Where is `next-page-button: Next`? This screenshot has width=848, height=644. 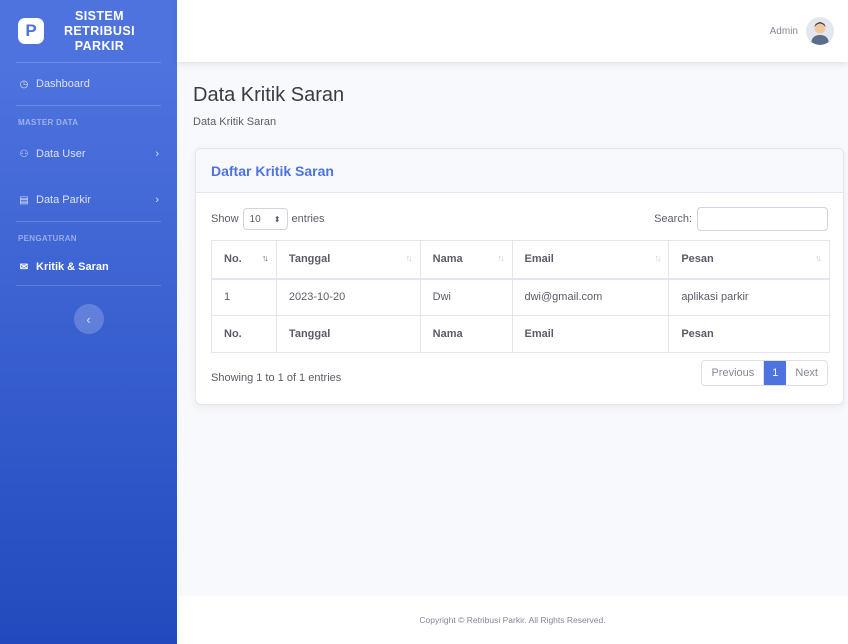
next-page-button: Next is located at coordinates (806, 373).